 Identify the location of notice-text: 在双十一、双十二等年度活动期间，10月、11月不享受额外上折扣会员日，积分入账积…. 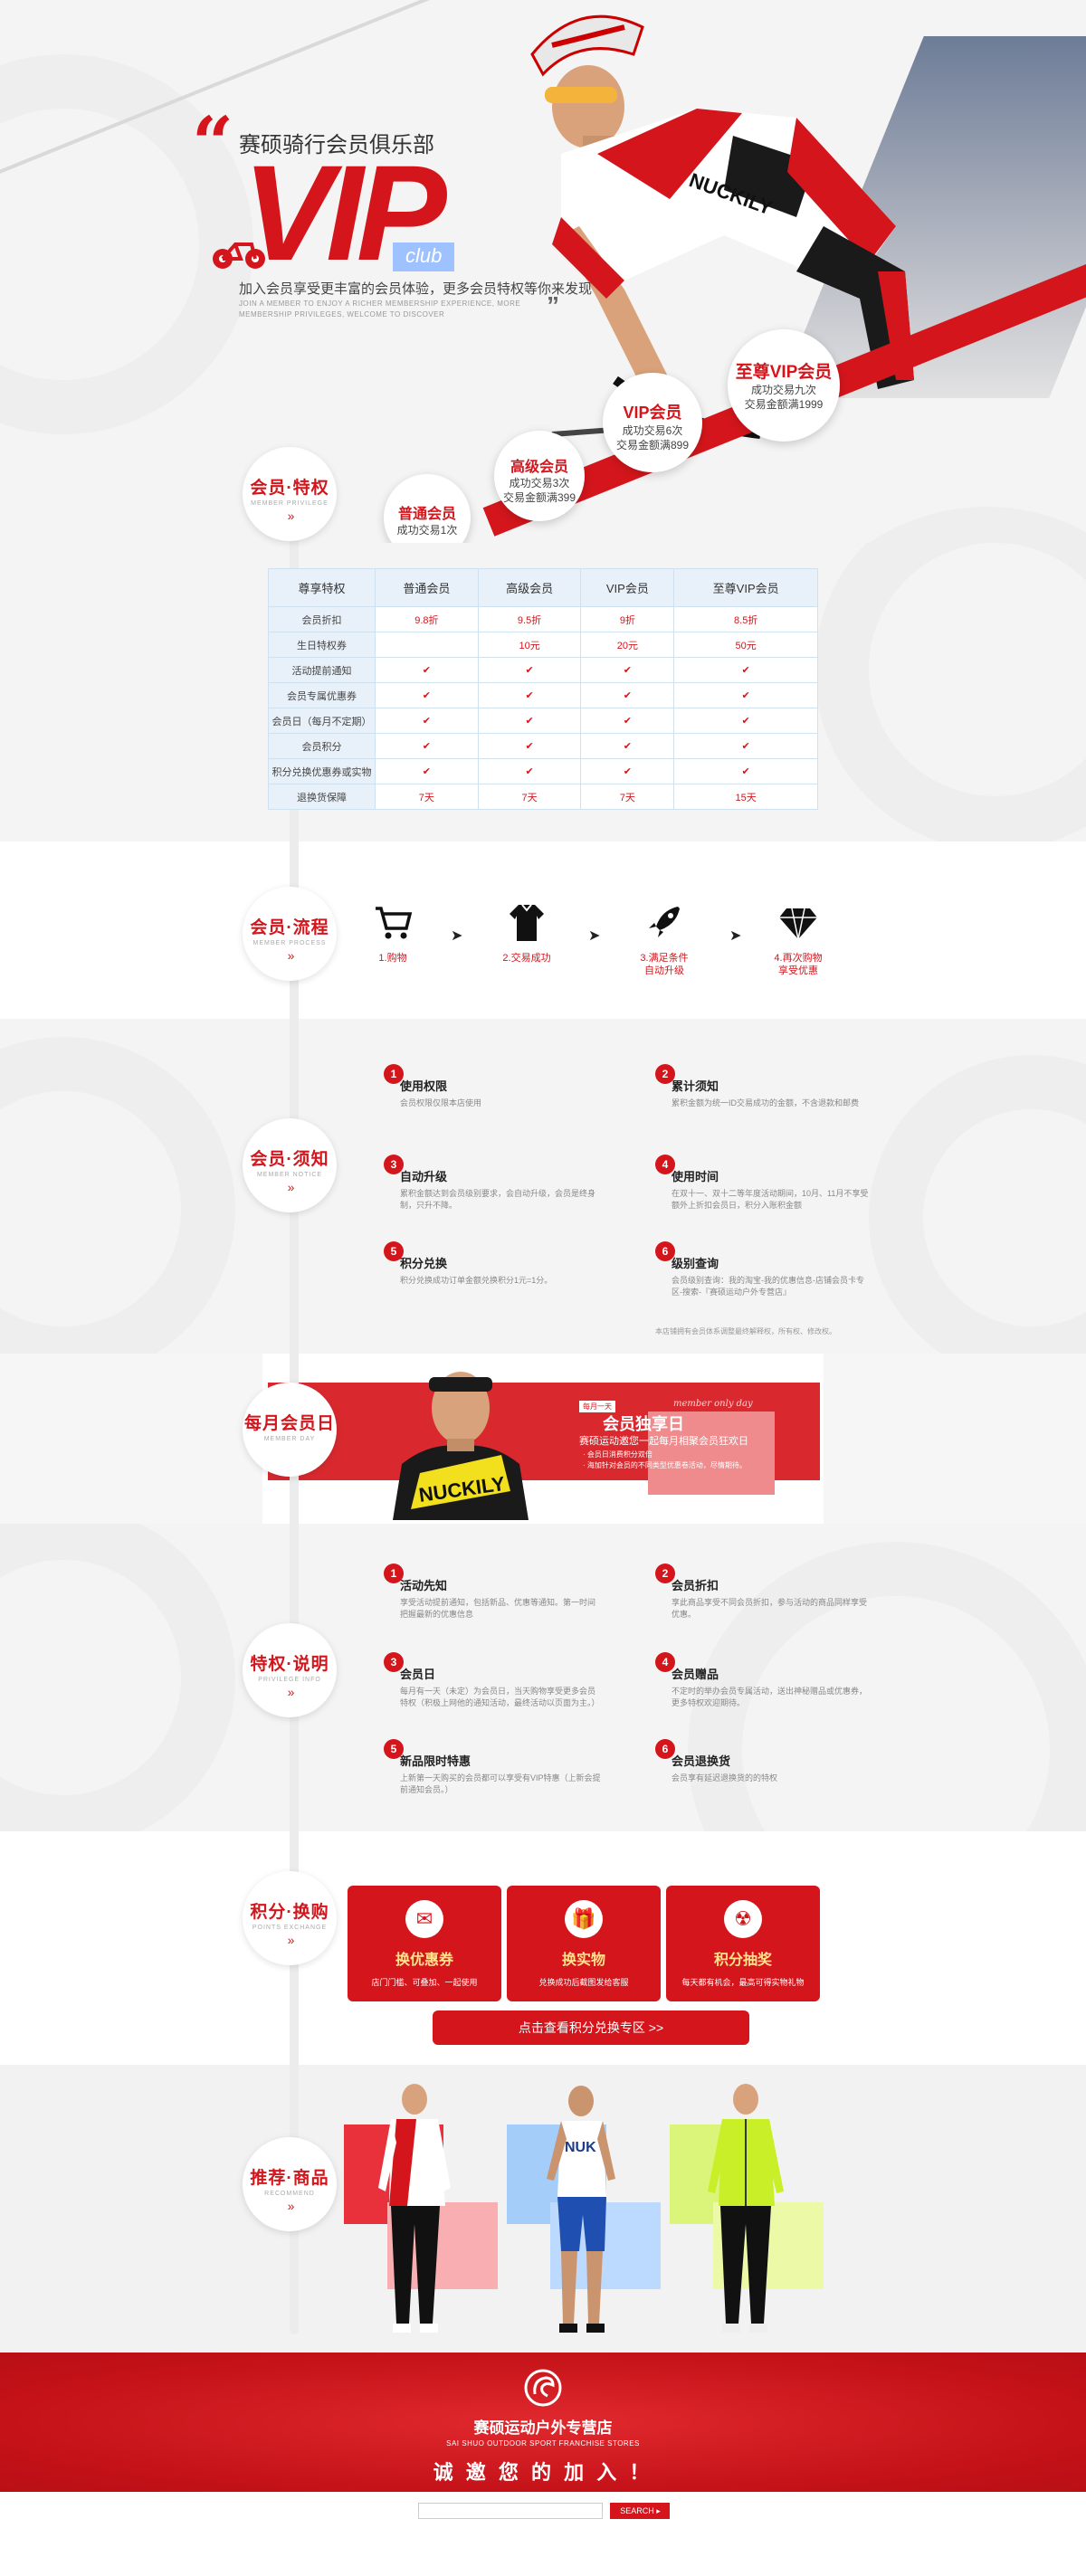
(770, 1199).